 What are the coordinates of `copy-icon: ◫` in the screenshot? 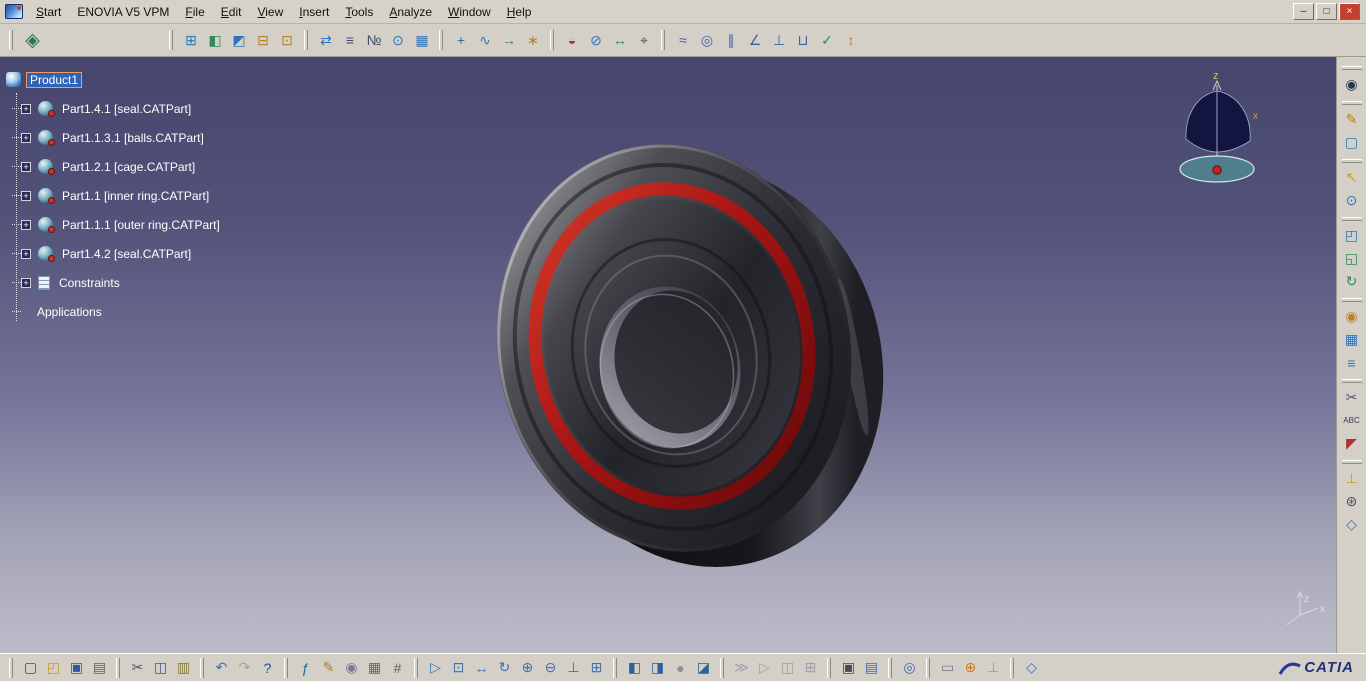 It's located at (160, 667).